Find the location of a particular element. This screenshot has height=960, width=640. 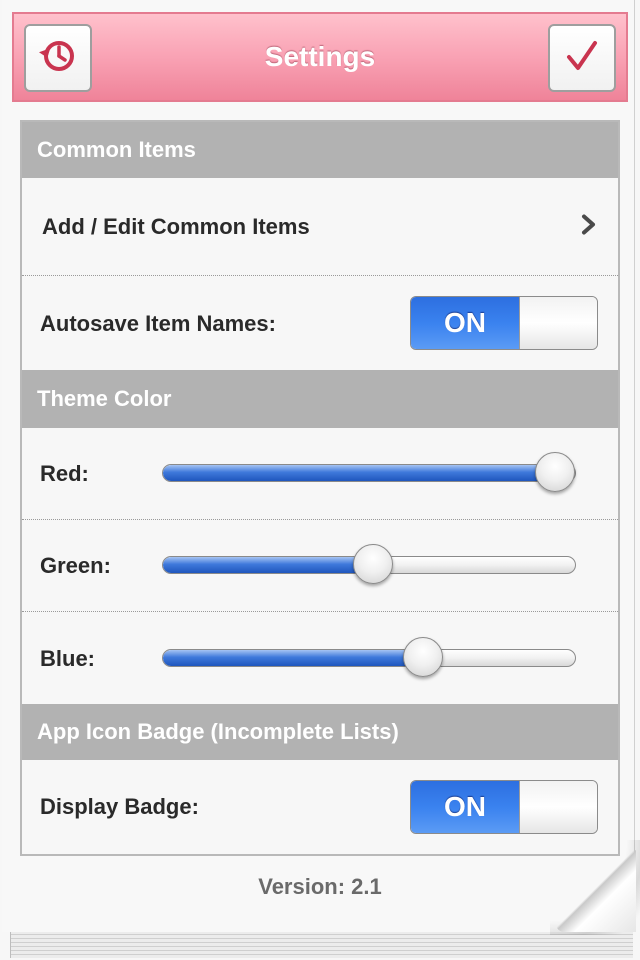

version-label: Version: 2.1 is located at coordinates (320, 886).